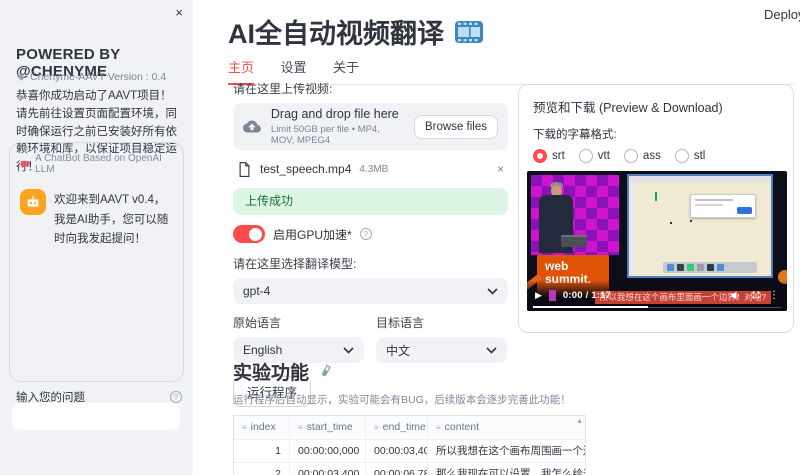  What do you see at coordinates (594, 156) in the screenshot?
I see `radio-vtt: vtt` at bounding box center [594, 156].